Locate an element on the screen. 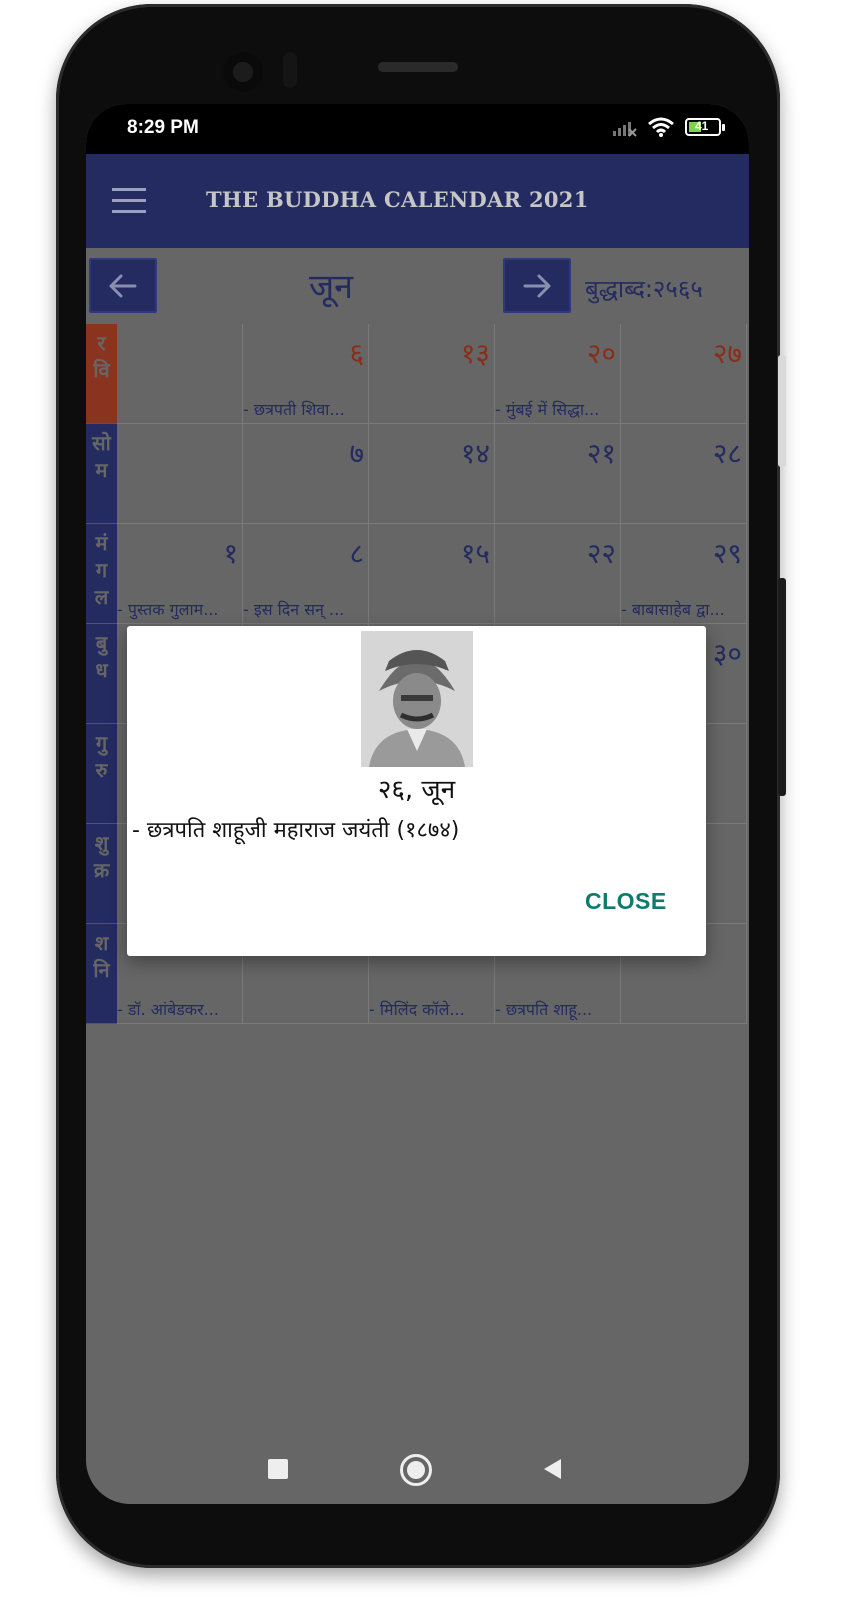 This screenshot has width=865, height=1600. date-number: १५ is located at coordinates (475, 553).